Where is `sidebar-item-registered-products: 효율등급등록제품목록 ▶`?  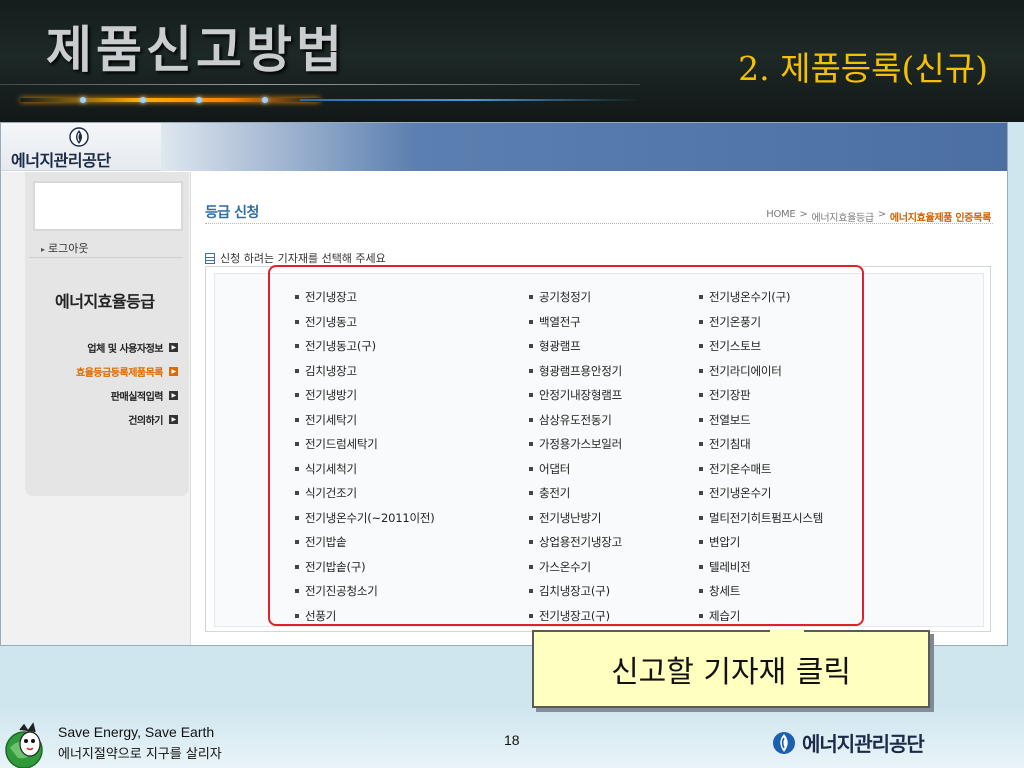 sidebar-item-registered-products: 효율등급등록제품목록 ▶ is located at coordinates (127, 371).